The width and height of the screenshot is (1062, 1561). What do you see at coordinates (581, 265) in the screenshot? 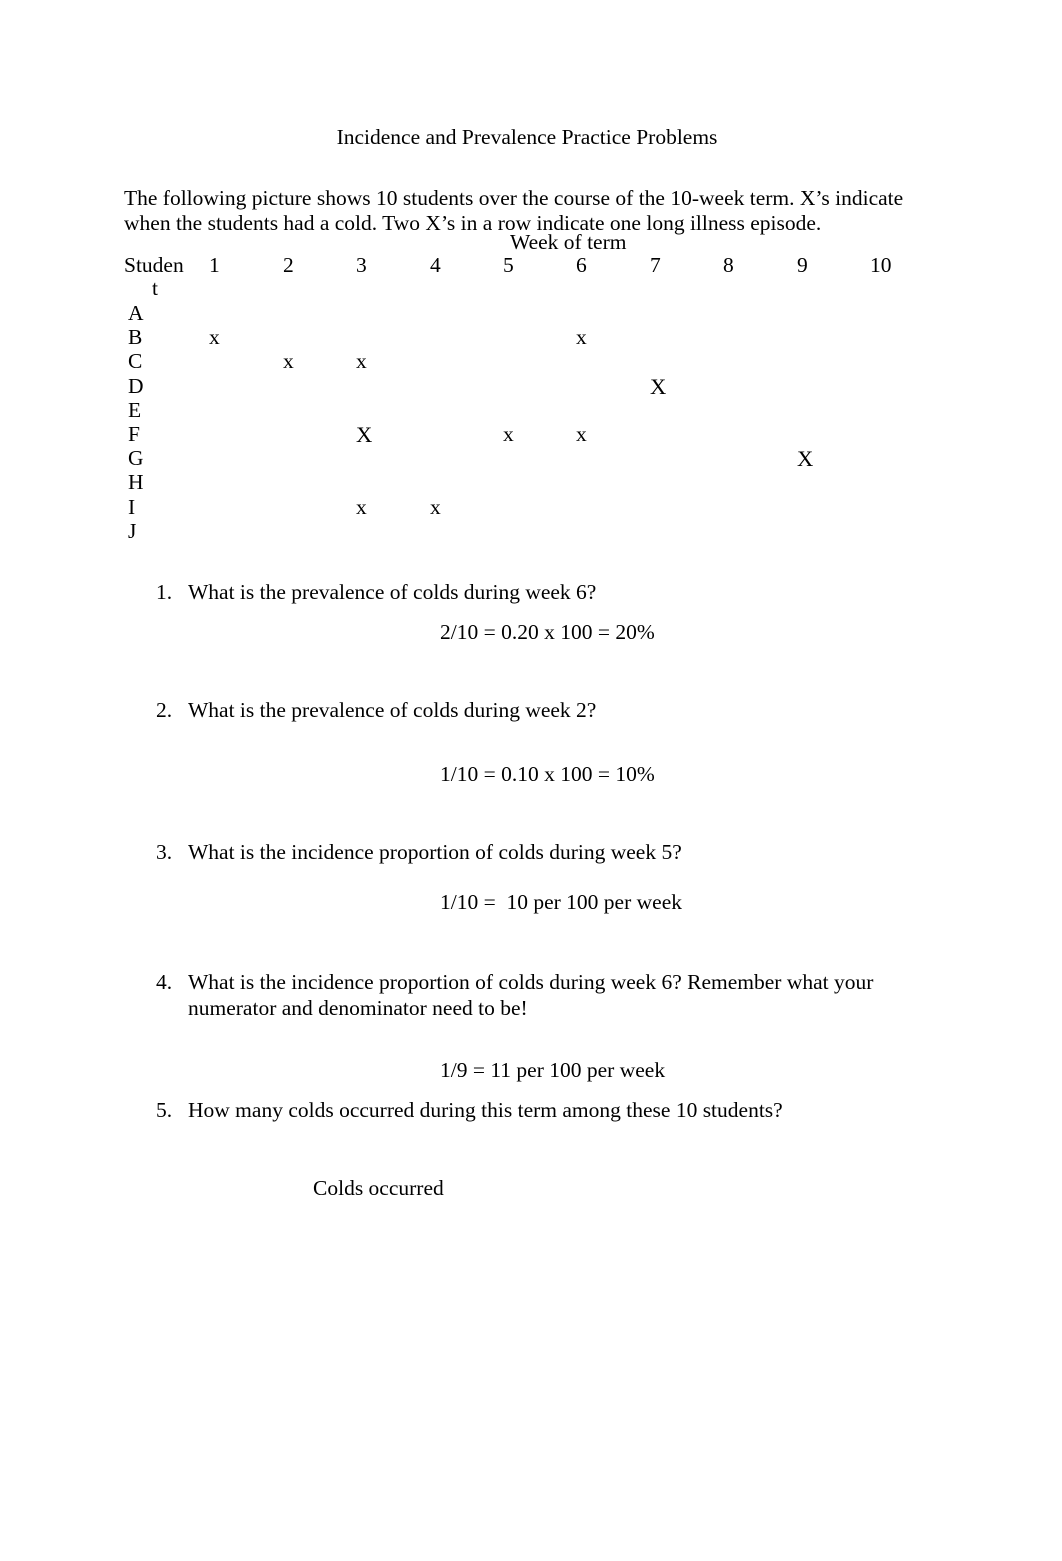
I see `week-column-header-6: 6` at bounding box center [581, 265].